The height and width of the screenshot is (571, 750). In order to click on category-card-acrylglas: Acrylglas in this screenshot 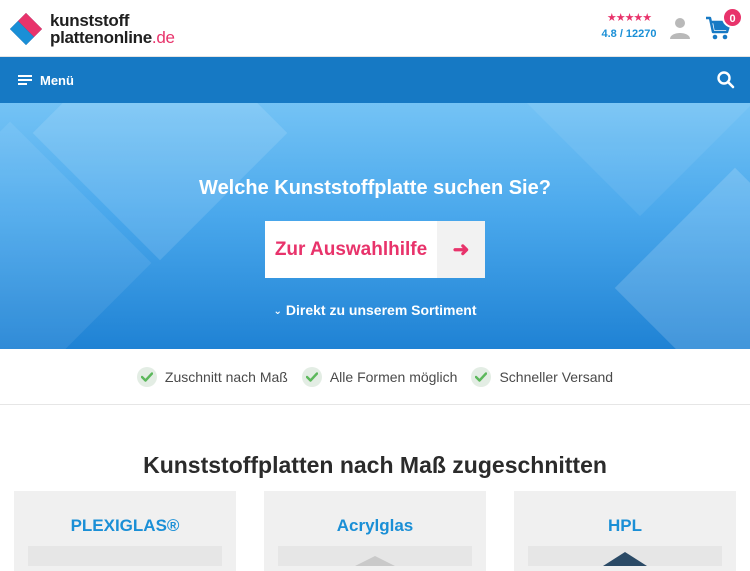, I will do `click(375, 531)`.